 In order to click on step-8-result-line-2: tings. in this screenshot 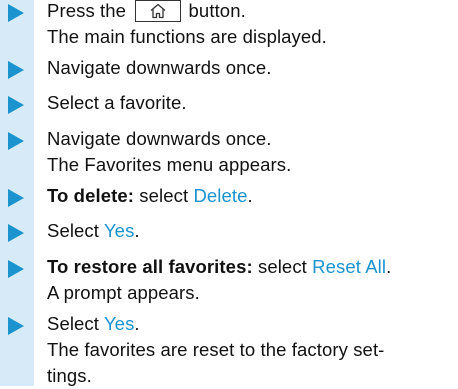, I will do `click(69, 375)`.